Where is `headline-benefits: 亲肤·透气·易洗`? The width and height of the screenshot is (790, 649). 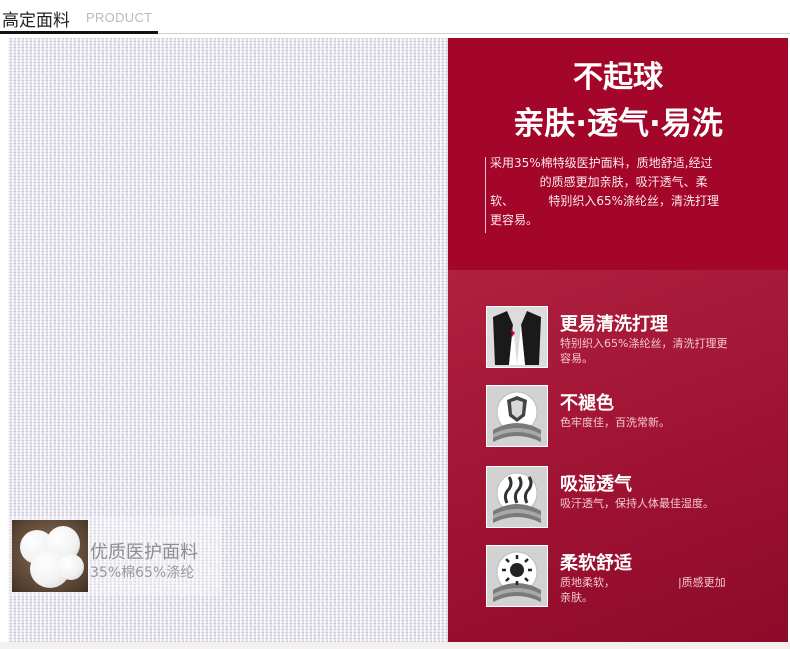
headline-benefits: 亲肤·透气·易洗 is located at coordinates (618, 124).